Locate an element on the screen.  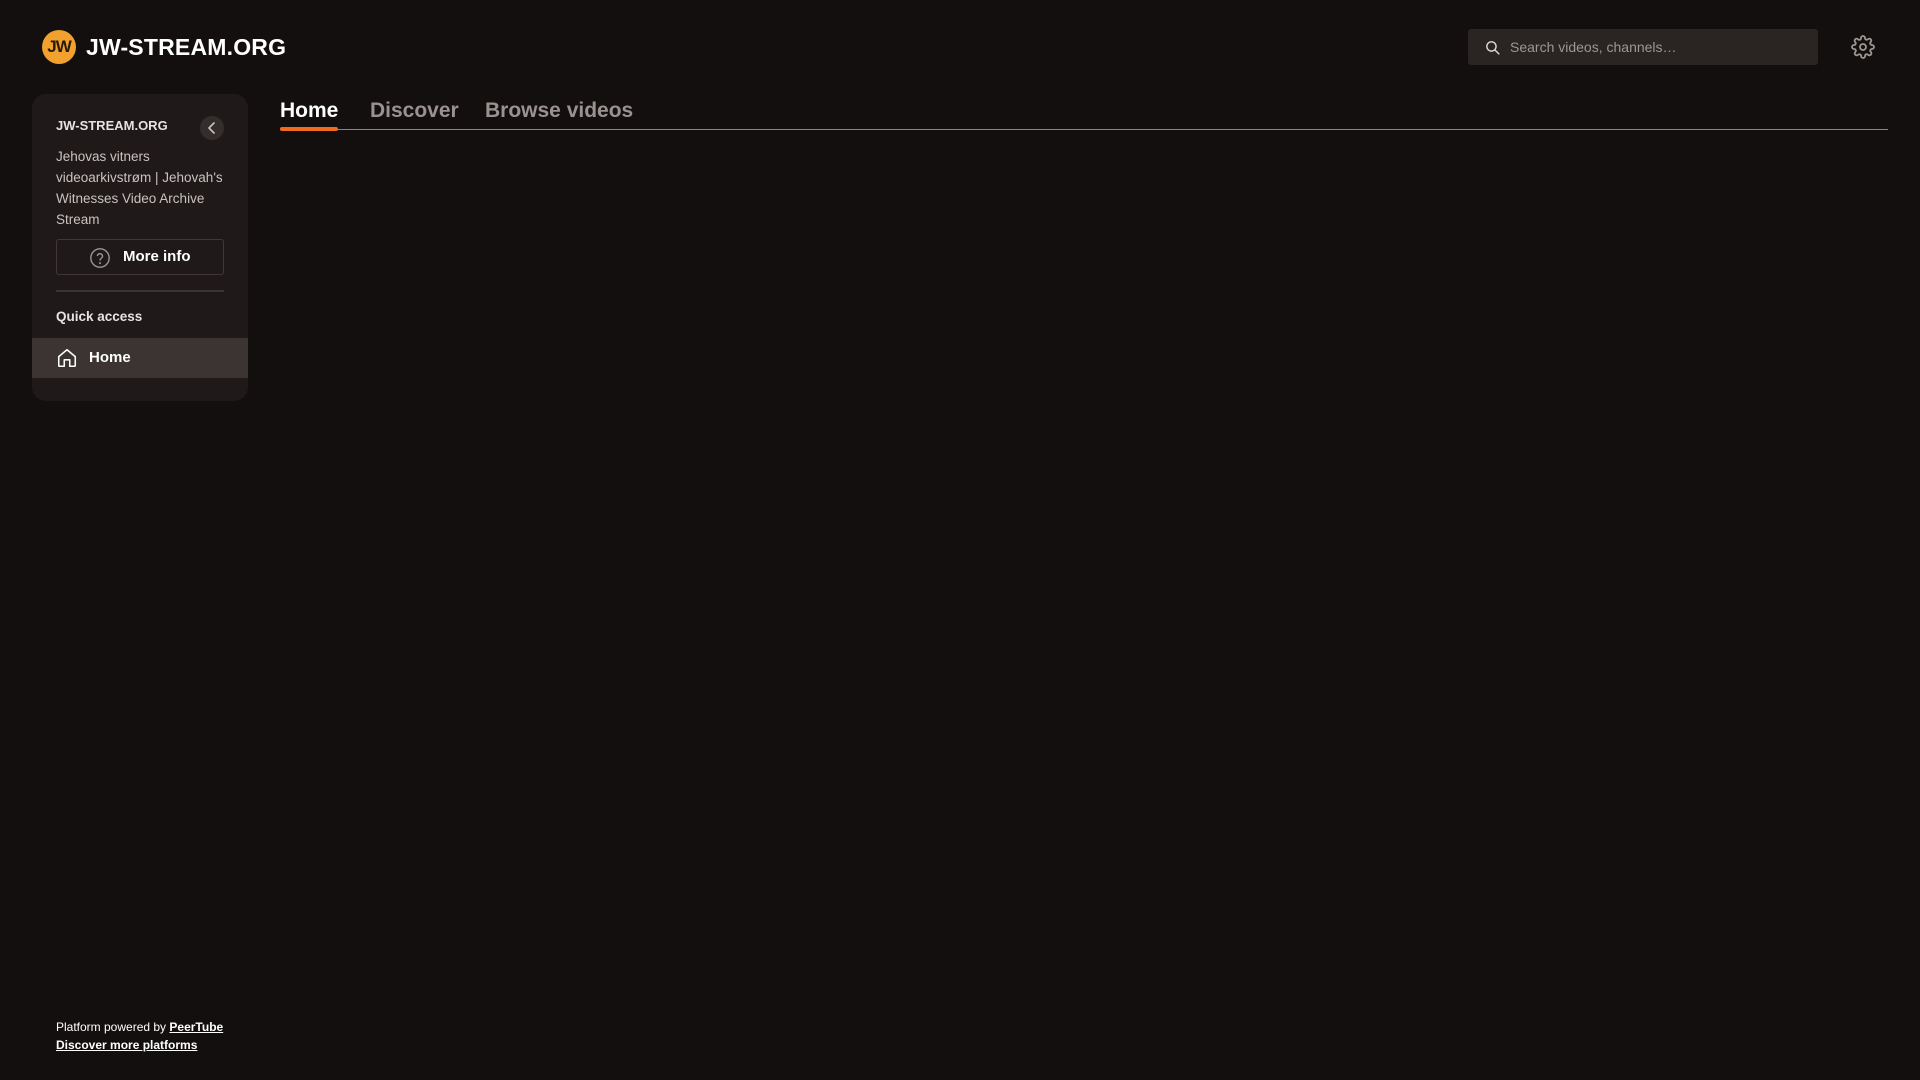
search-input is located at coordinates (1660, 47).